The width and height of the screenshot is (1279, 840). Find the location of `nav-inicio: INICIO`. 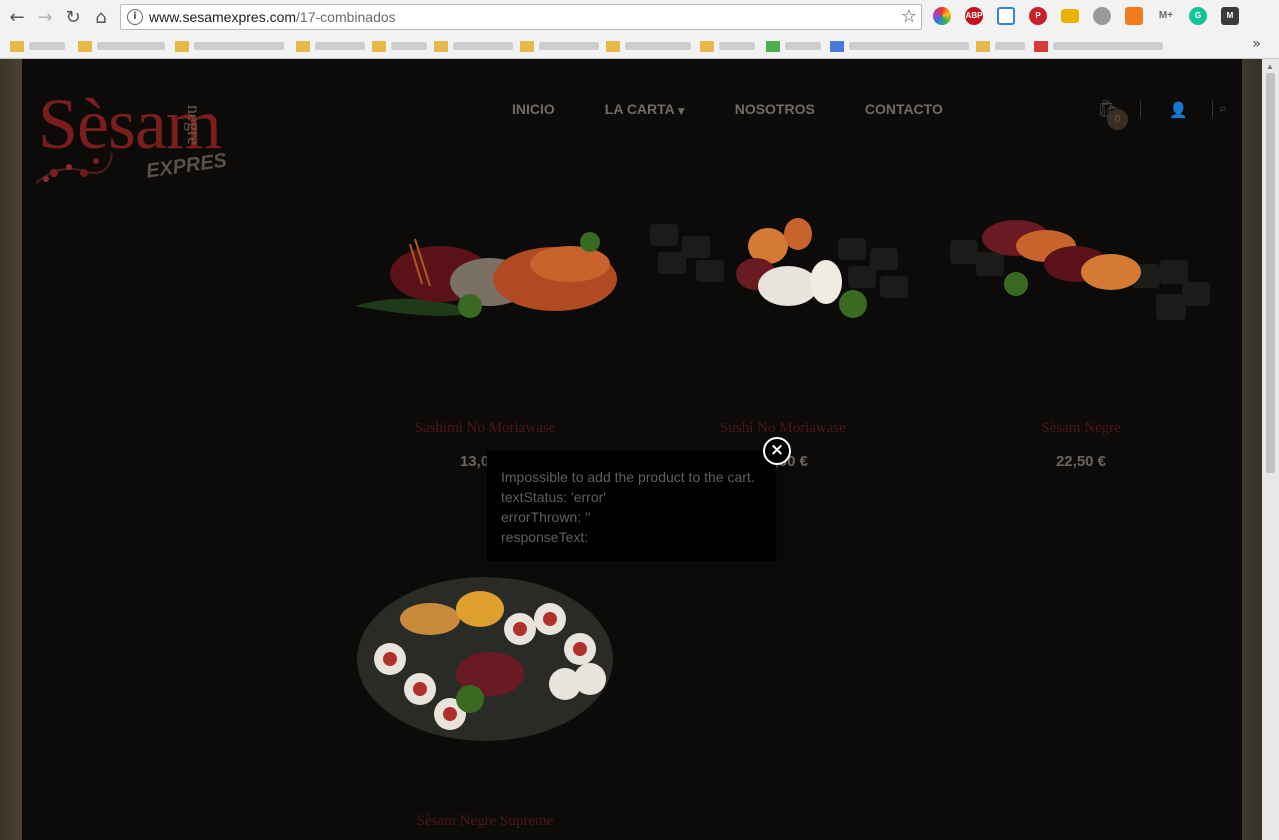

nav-inicio: INICIO is located at coordinates (533, 111).